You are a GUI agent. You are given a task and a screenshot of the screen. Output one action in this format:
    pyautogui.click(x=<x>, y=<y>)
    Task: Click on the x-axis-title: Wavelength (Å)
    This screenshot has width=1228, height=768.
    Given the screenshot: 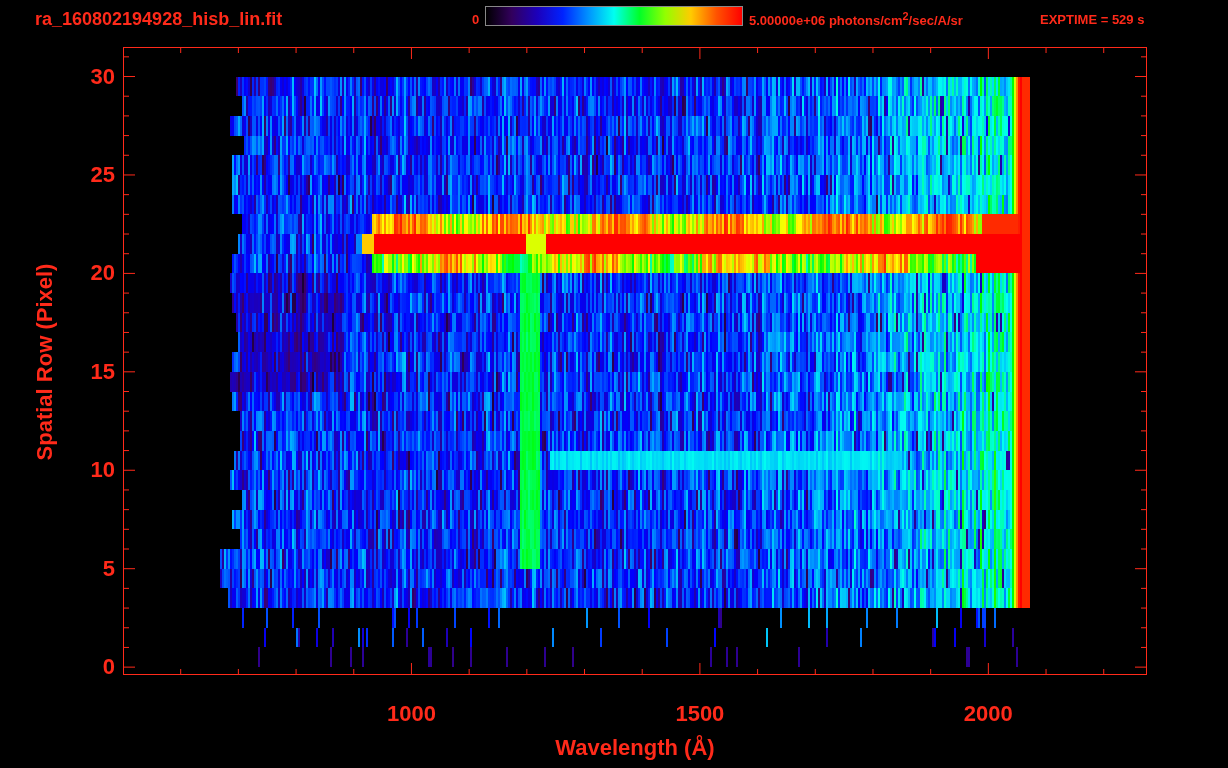 What is the action you would take?
    pyautogui.click(x=635, y=748)
    